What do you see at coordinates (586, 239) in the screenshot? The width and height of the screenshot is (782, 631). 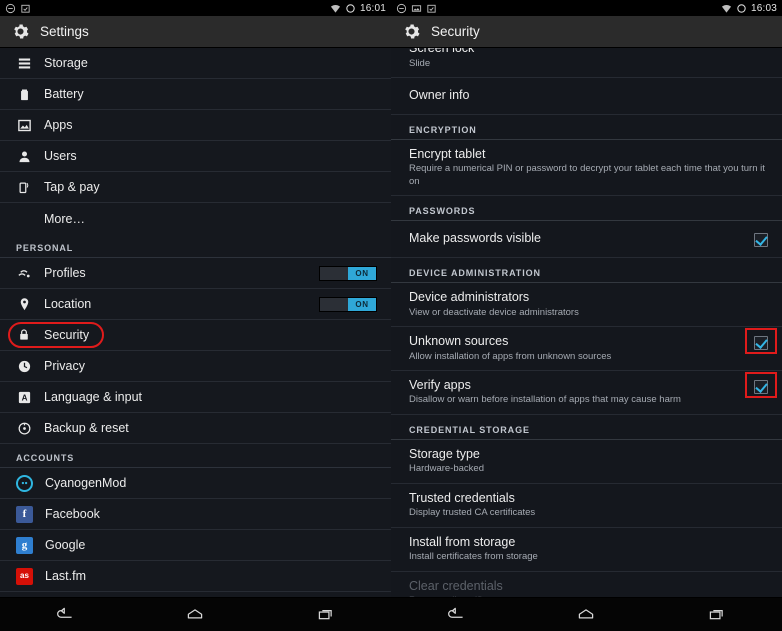 I see `security-item-make-passwords-visible: Make passwords visible` at bounding box center [586, 239].